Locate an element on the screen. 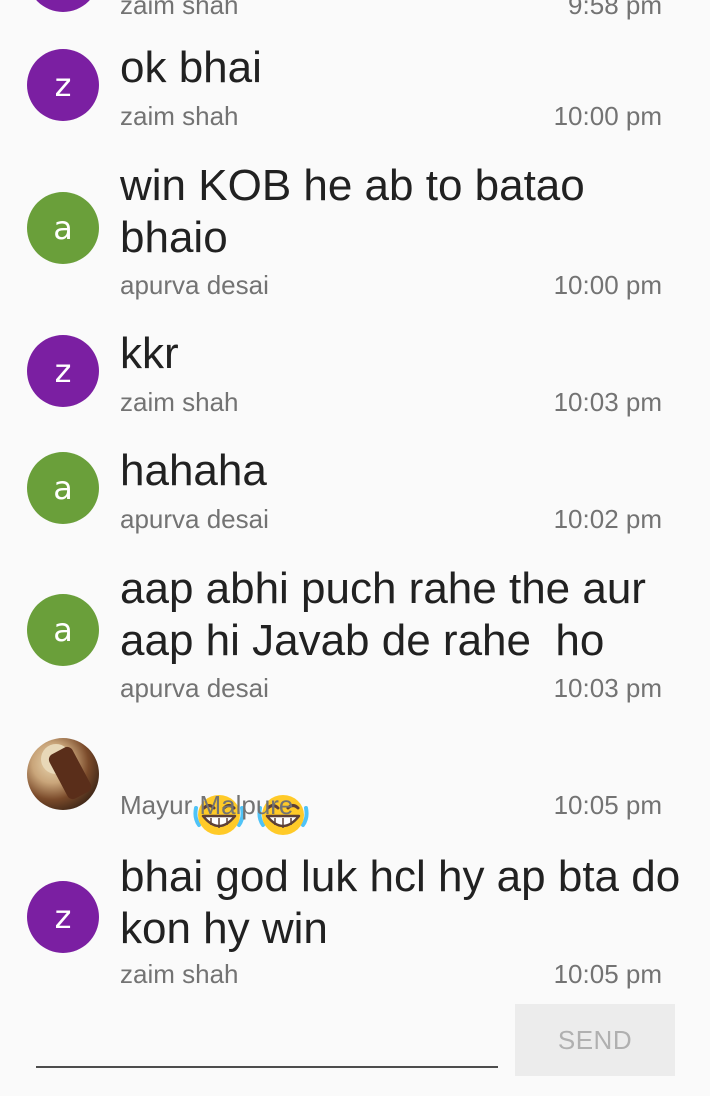  send-button: SEND is located at coordinates (595, 1040).